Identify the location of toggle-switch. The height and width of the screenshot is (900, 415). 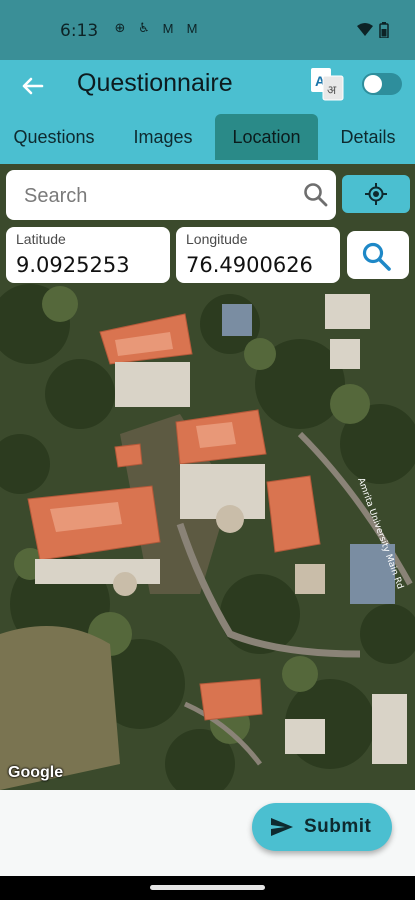
(382, 84).